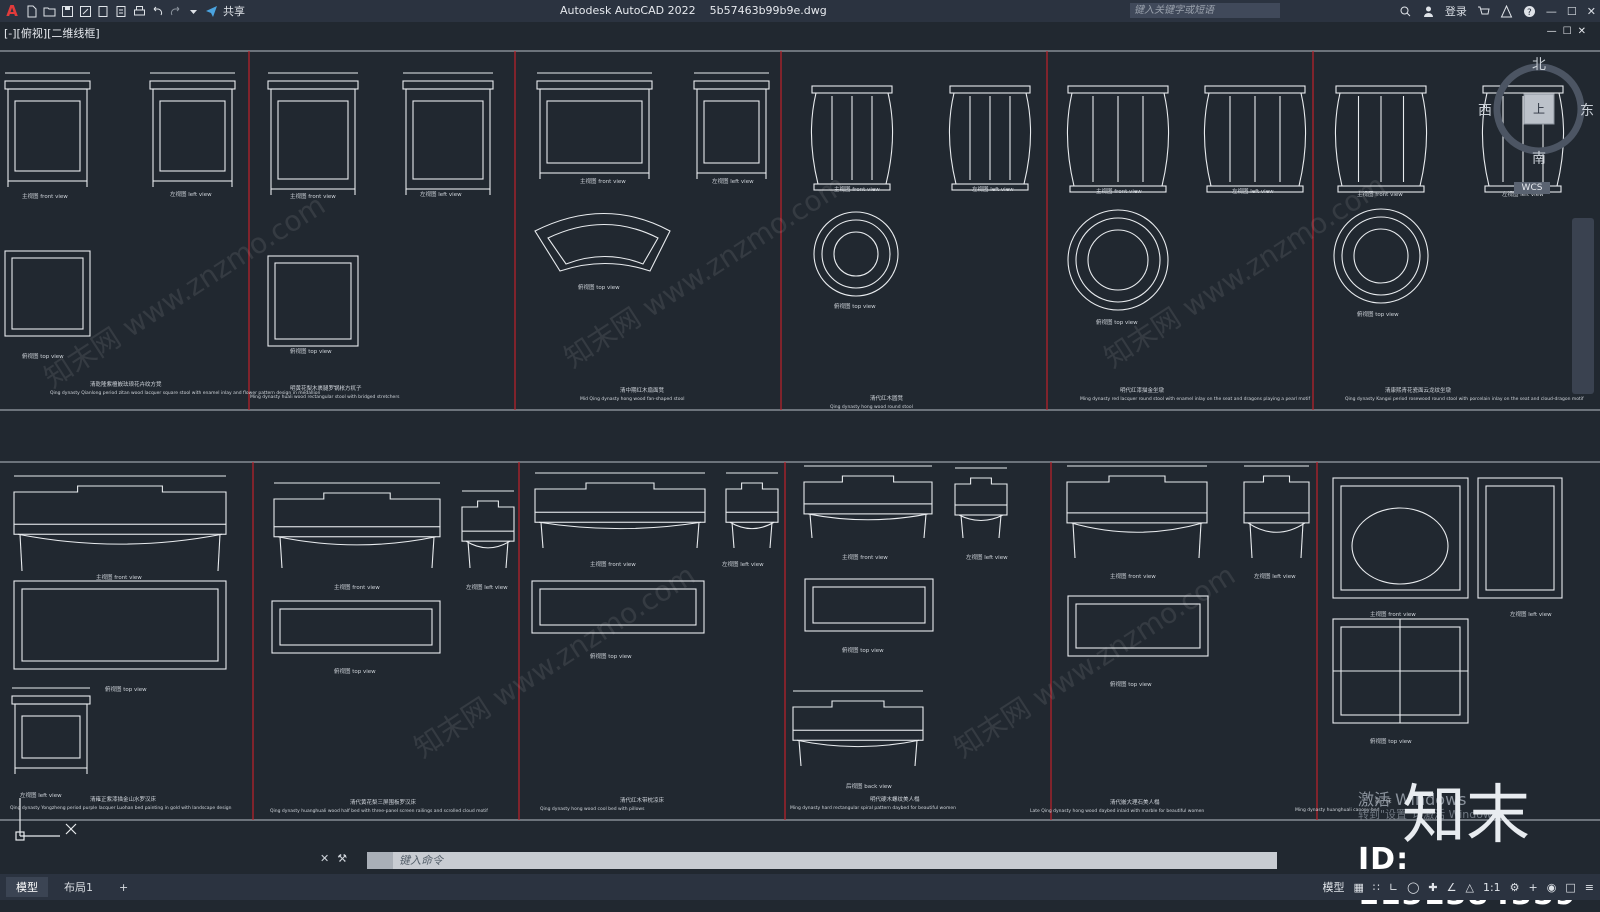  I want to click on s4-top-inner, so click(856, 254).